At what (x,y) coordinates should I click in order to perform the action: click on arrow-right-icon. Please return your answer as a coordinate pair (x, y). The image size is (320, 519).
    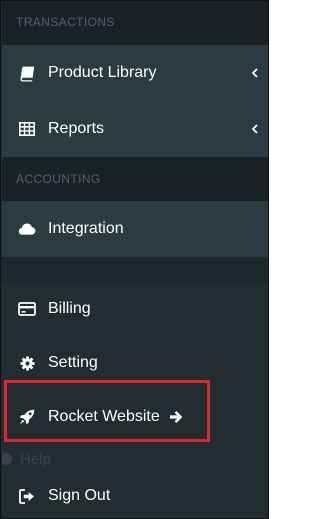
    Looking at the image, I should click on (176, 417).